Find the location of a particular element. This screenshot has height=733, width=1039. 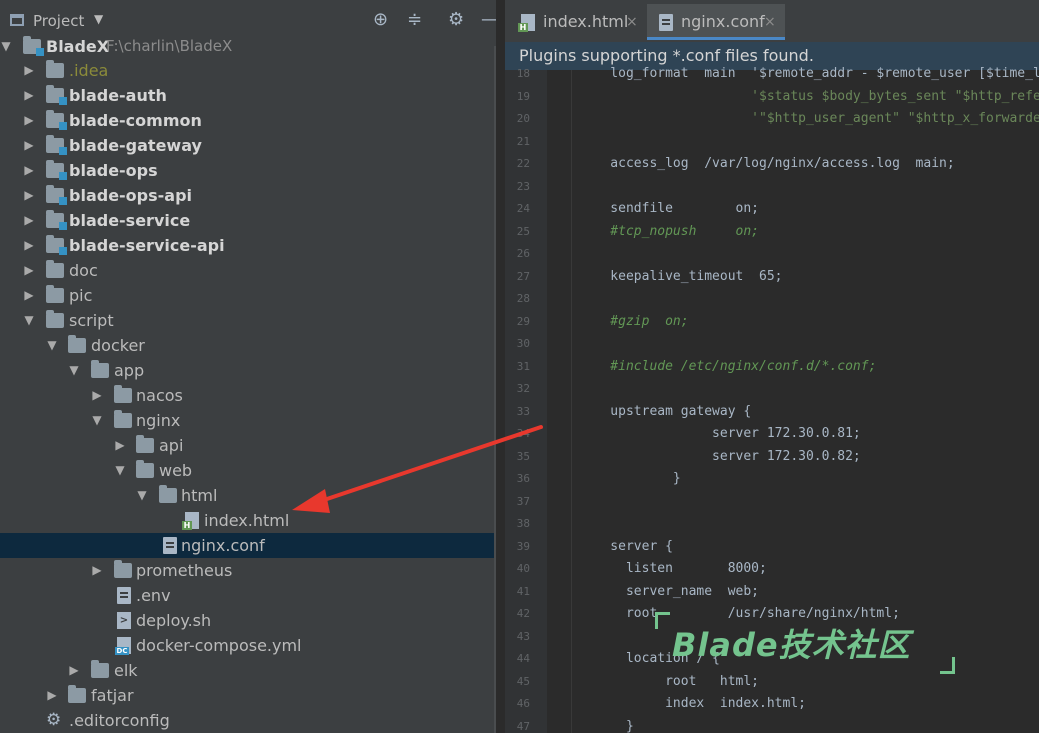

tree-item-label: blade-service is located at coordinates (130, 220).